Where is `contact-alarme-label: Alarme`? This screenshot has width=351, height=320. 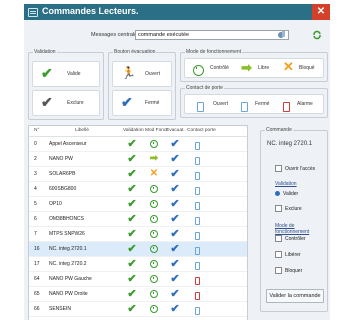 contact-alarme-label: Alarme is located at coordinates (305, 104).